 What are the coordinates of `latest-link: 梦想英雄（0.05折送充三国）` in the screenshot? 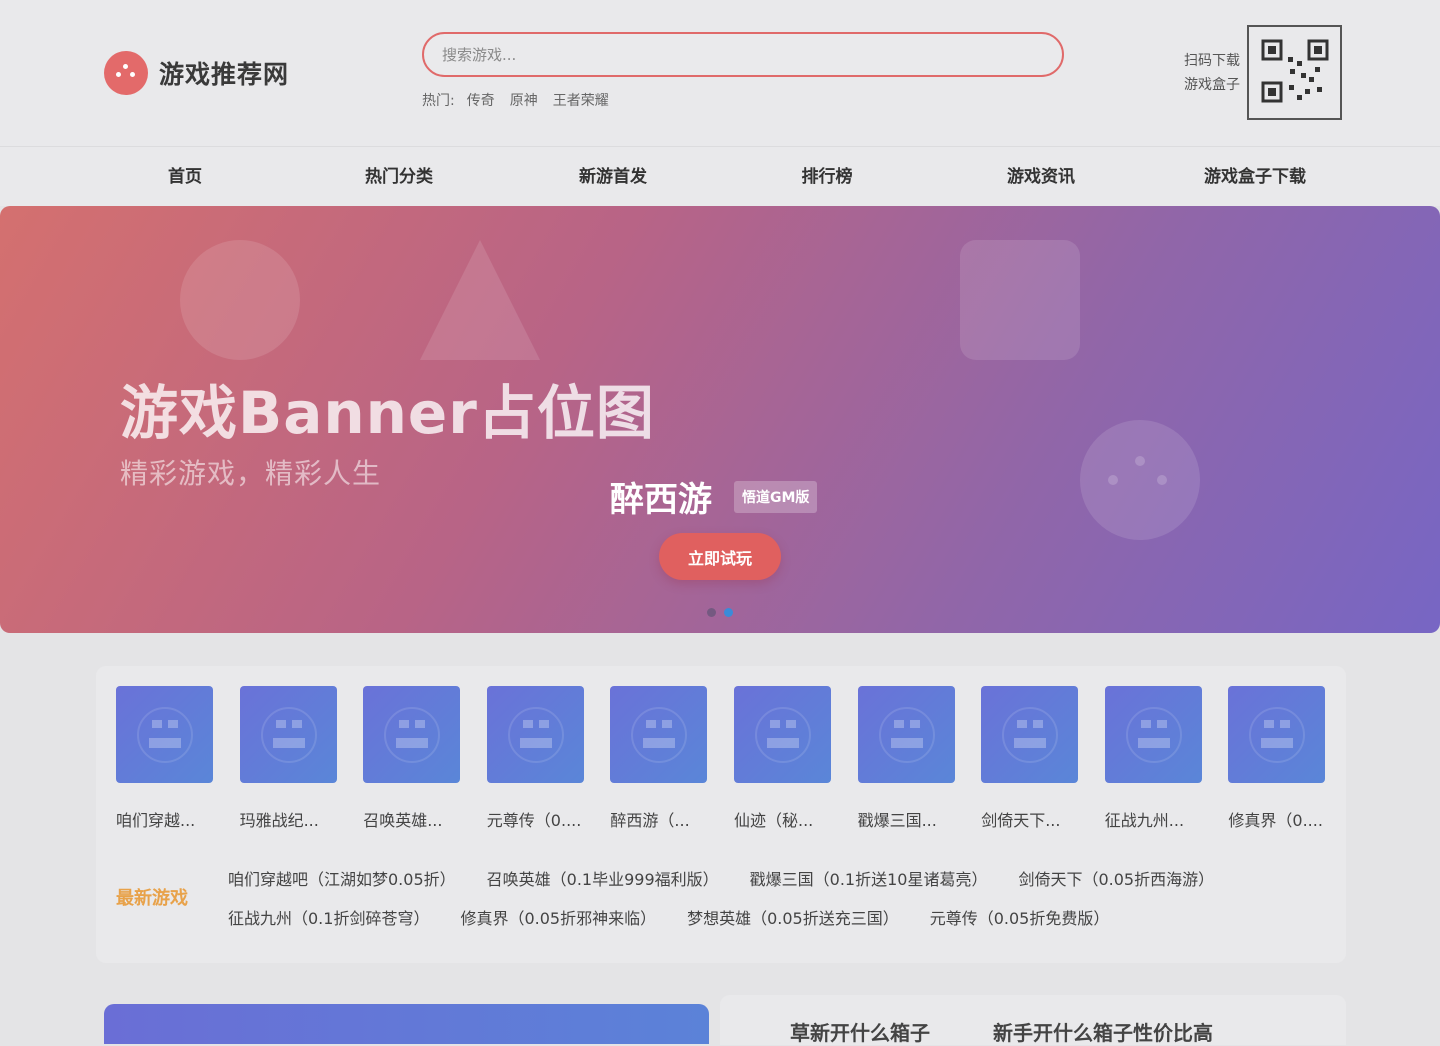 It's located at (793, 917).